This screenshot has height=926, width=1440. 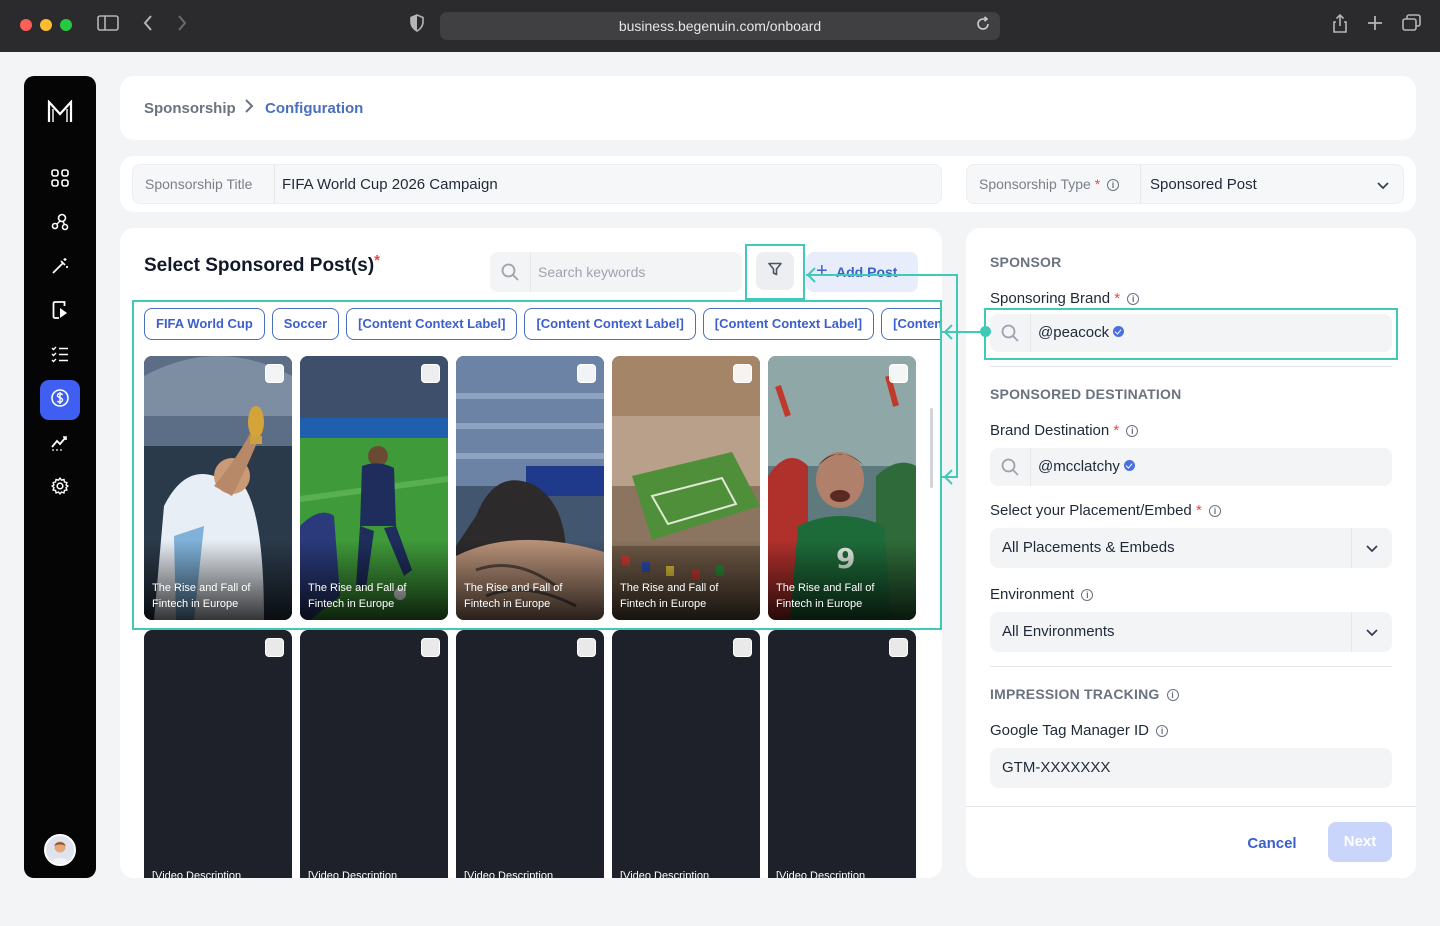 I want to click on search-input: Search keywords, so click(x=616, y=272).